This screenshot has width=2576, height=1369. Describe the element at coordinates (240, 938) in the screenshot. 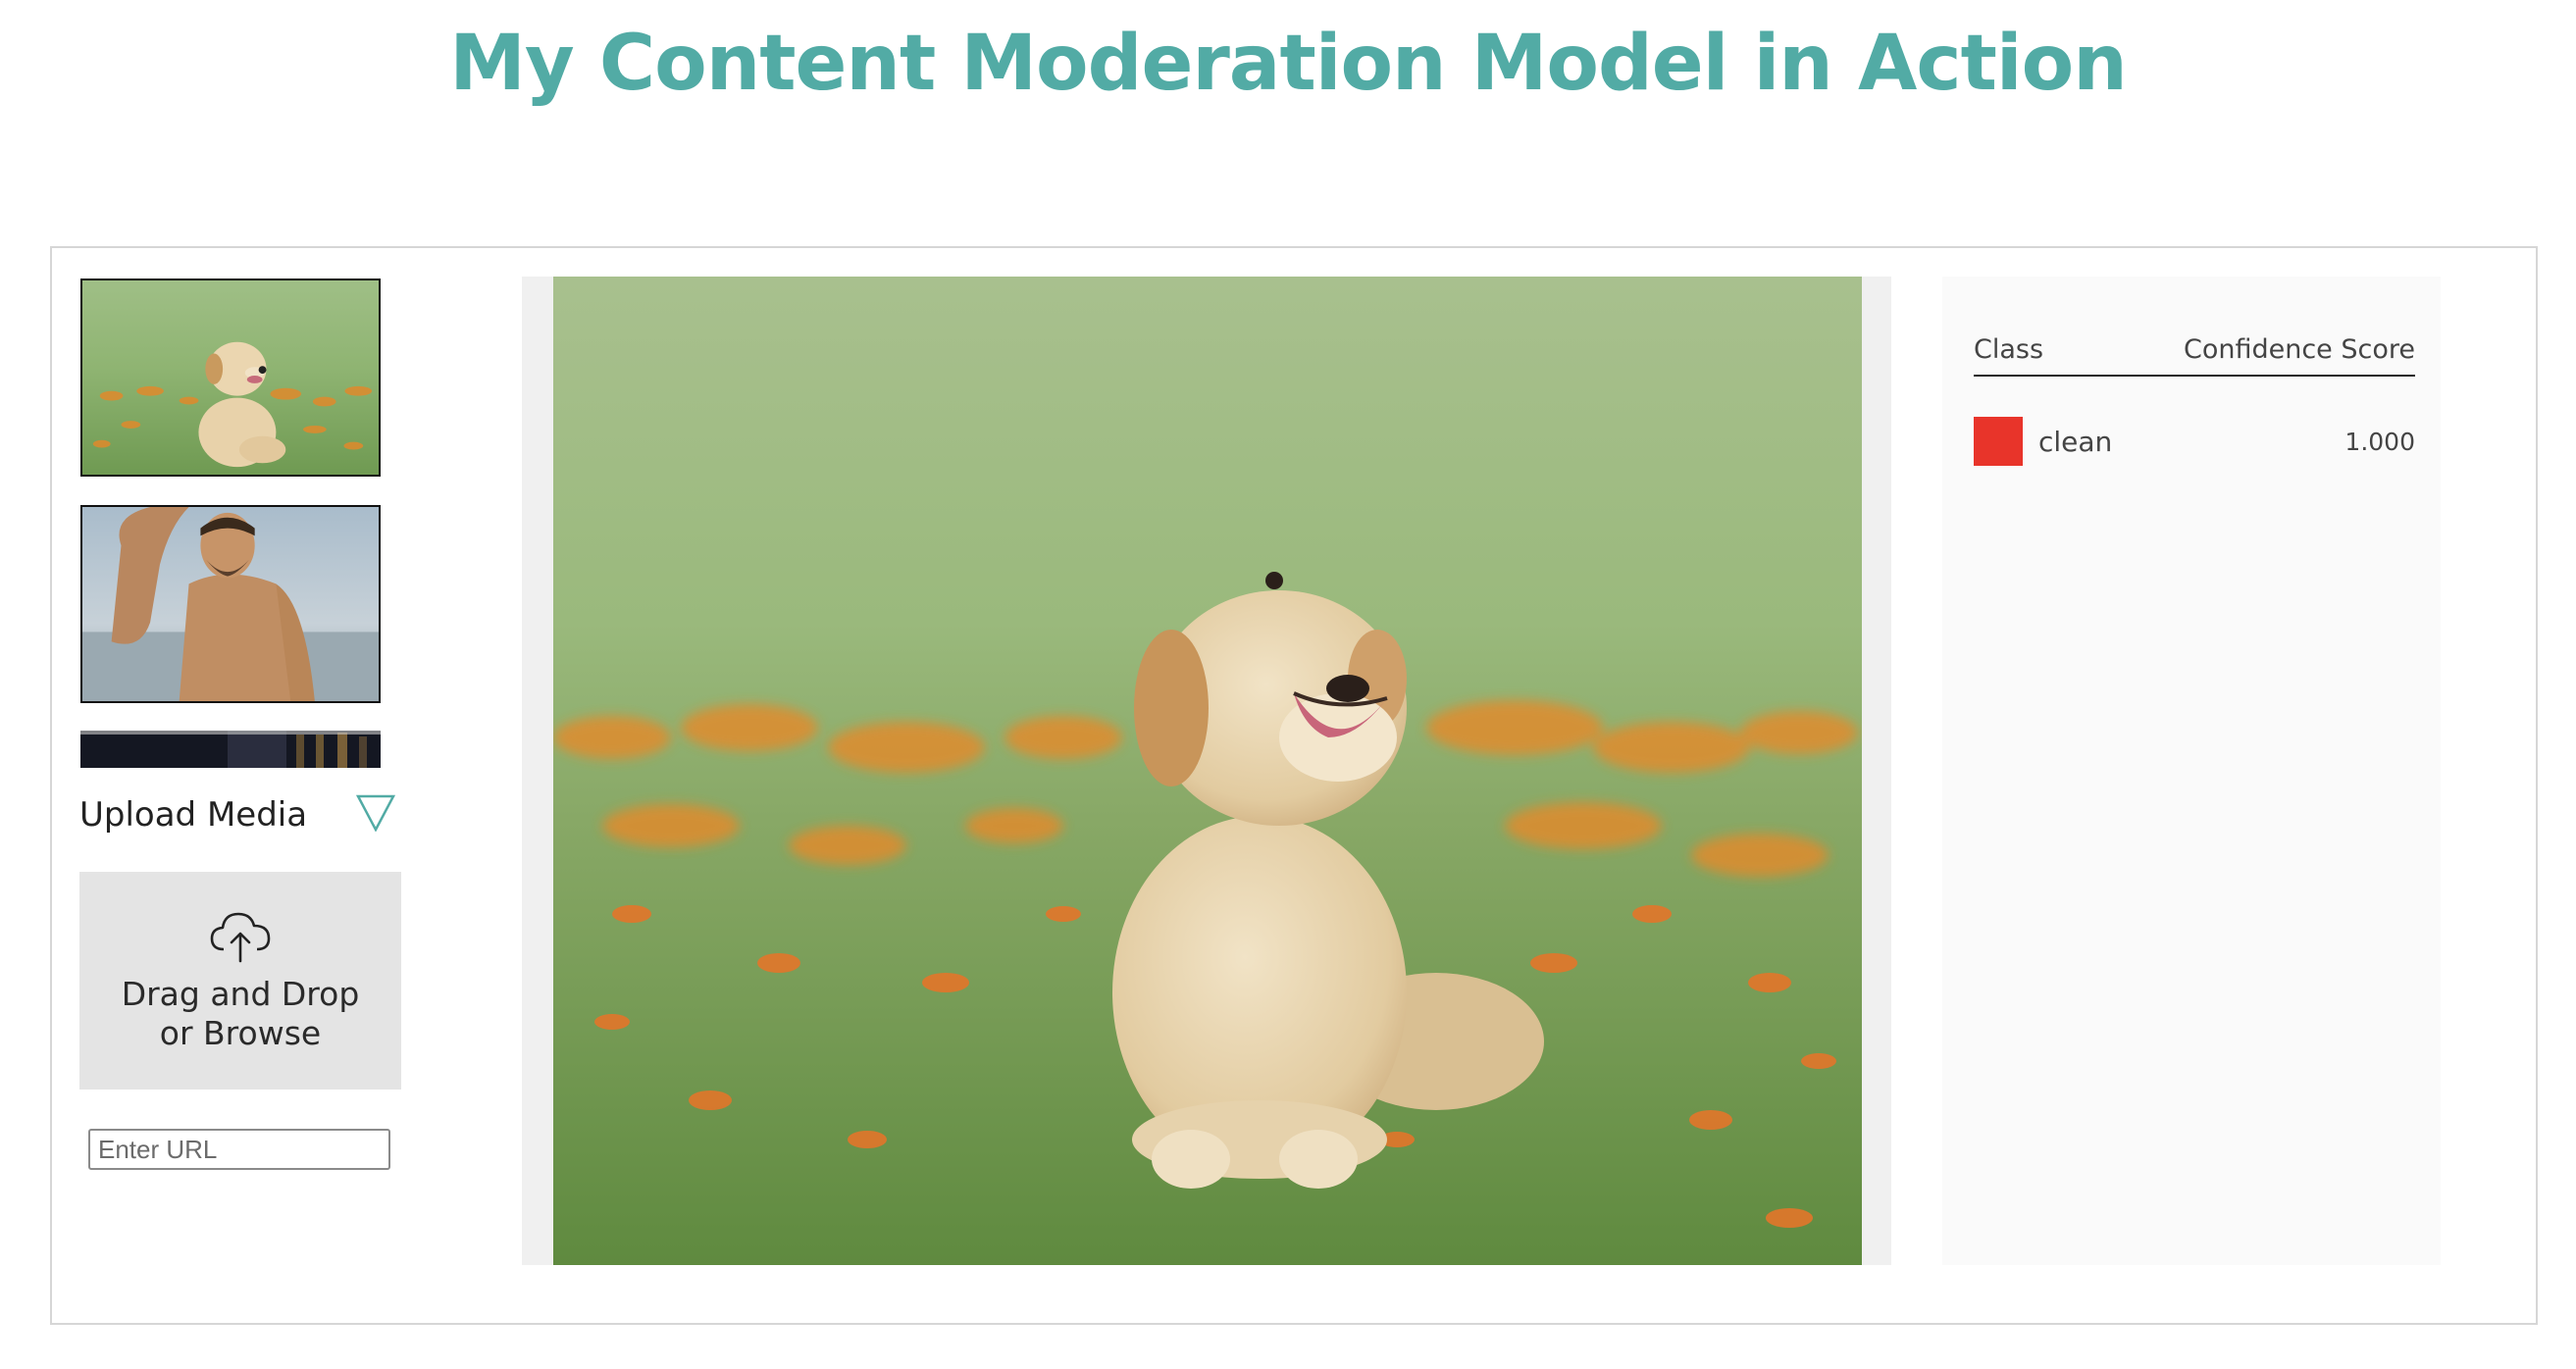

I see `cloud-upload-icon` at that location.